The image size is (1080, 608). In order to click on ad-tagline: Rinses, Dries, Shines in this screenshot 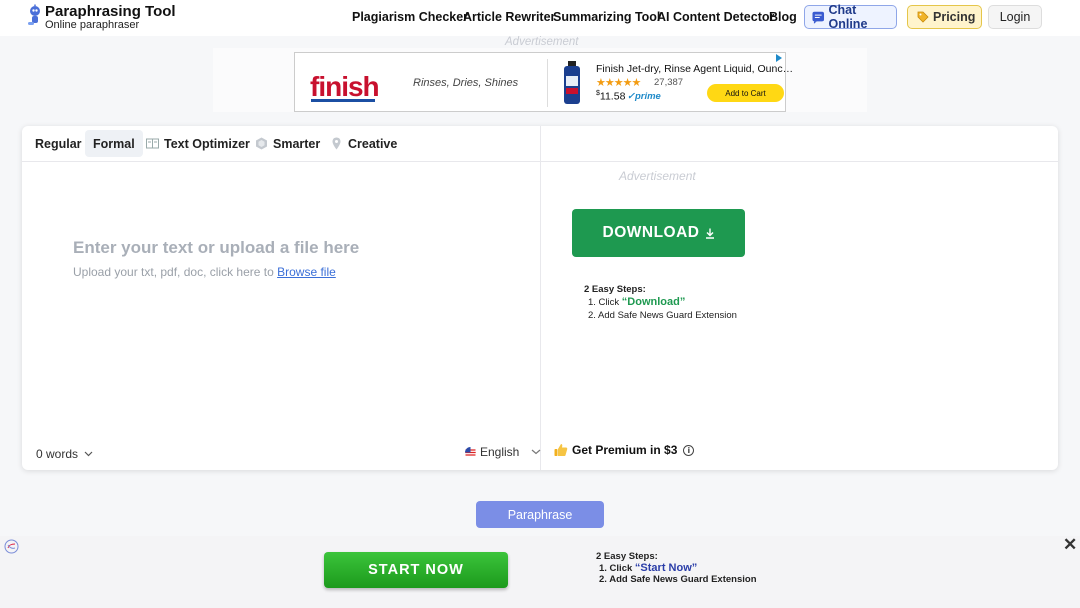, I will do `click(466, 83)`.